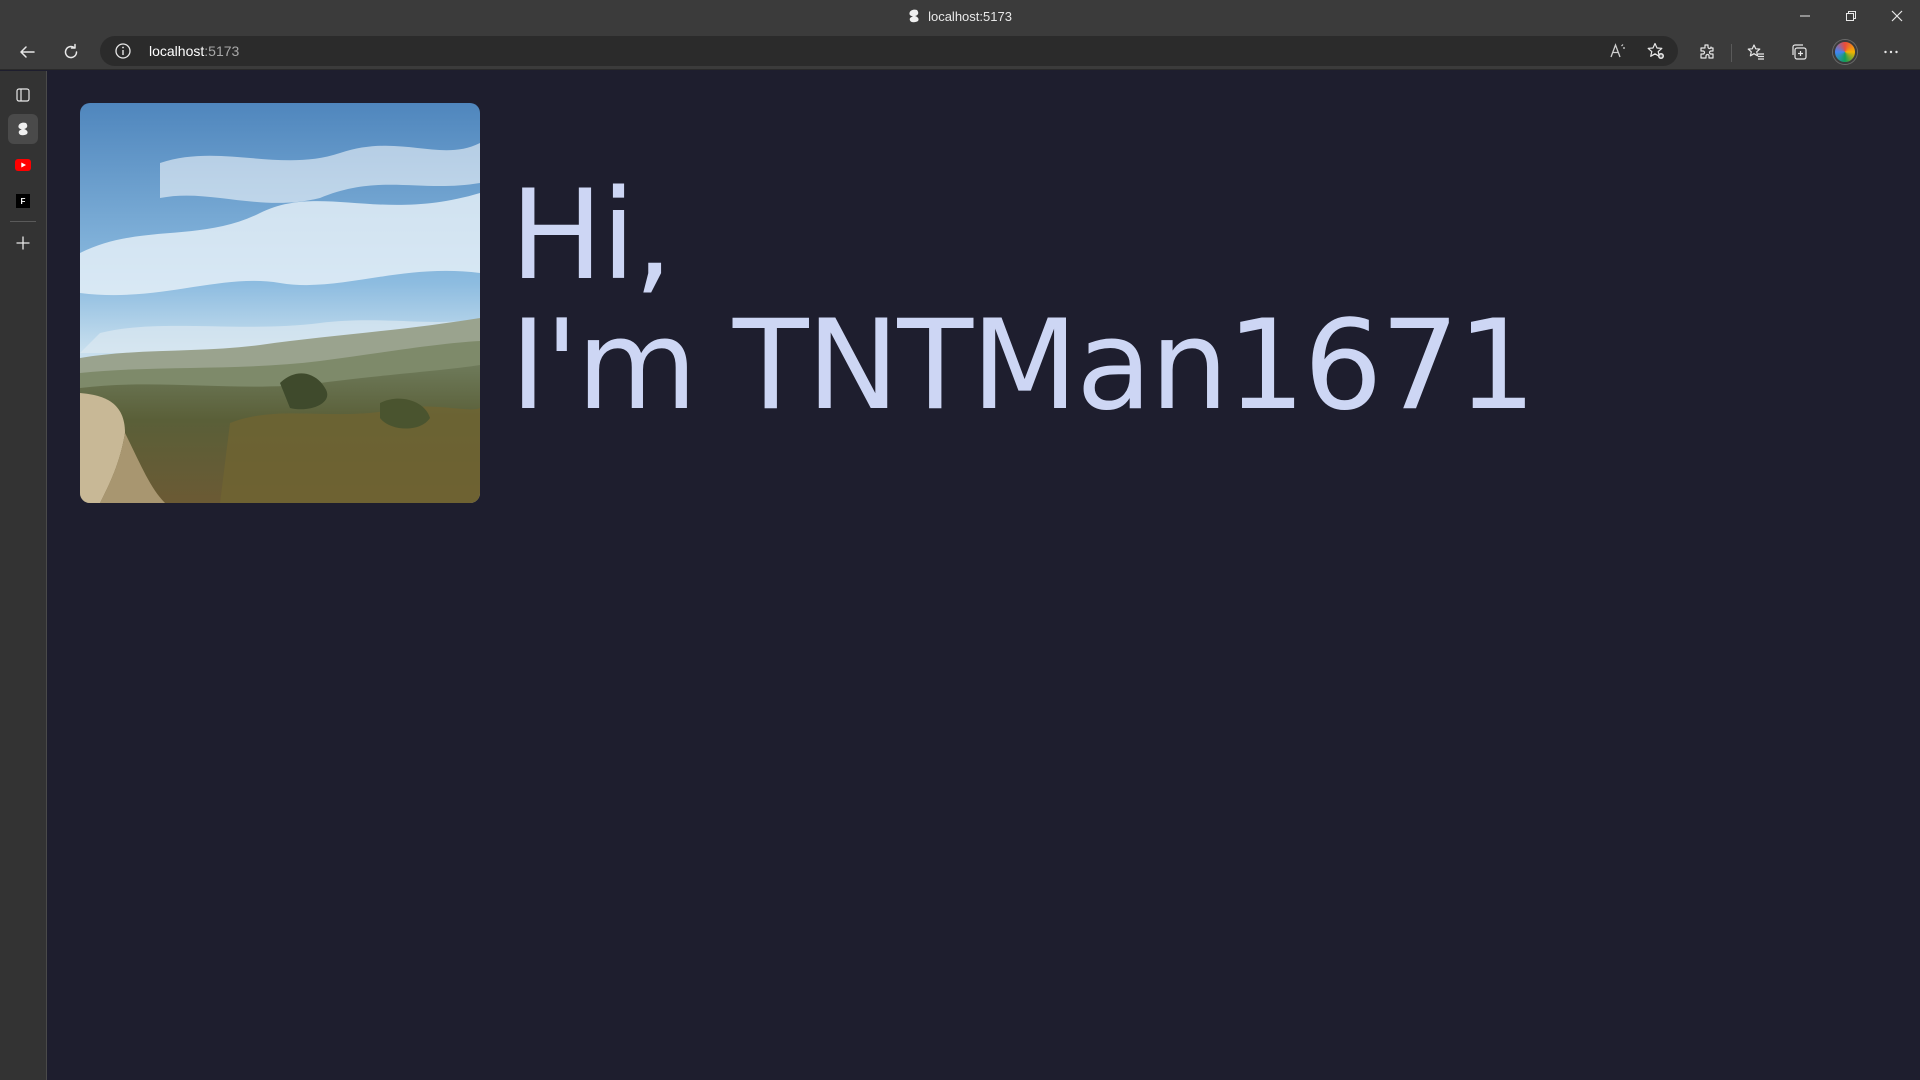 The width and height of the screenshot is (1920, 1080). I want to click on favorites-button, so click(1756, 52).